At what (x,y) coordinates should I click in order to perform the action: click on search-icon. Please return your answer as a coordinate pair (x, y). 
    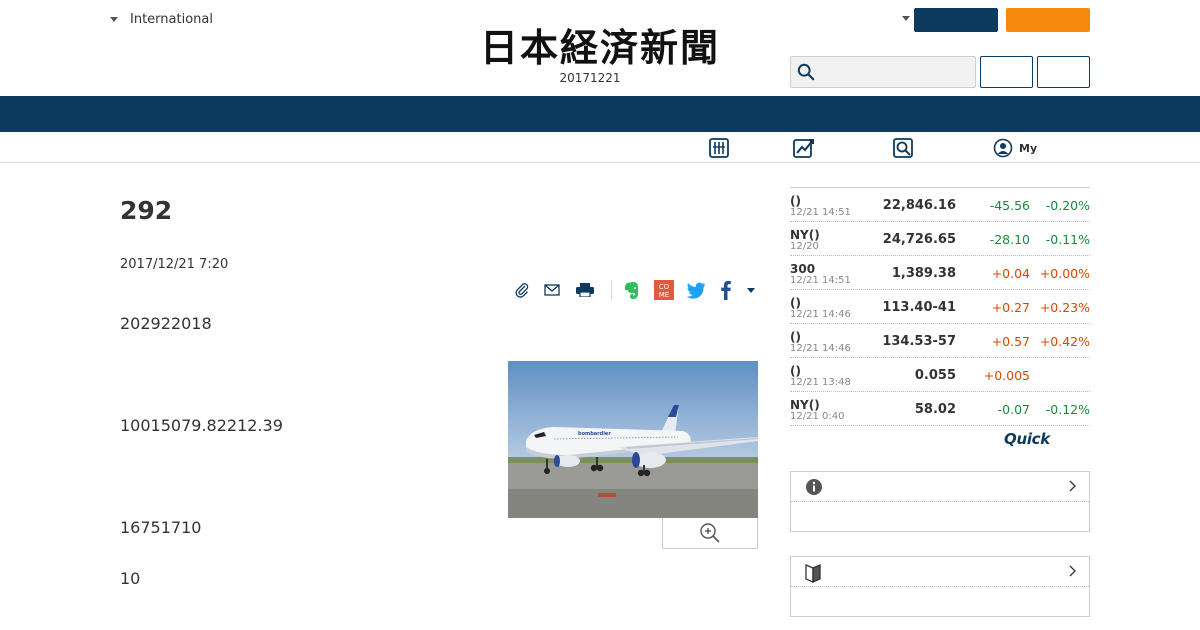
    Looking at the image, I should click on (806, 72).